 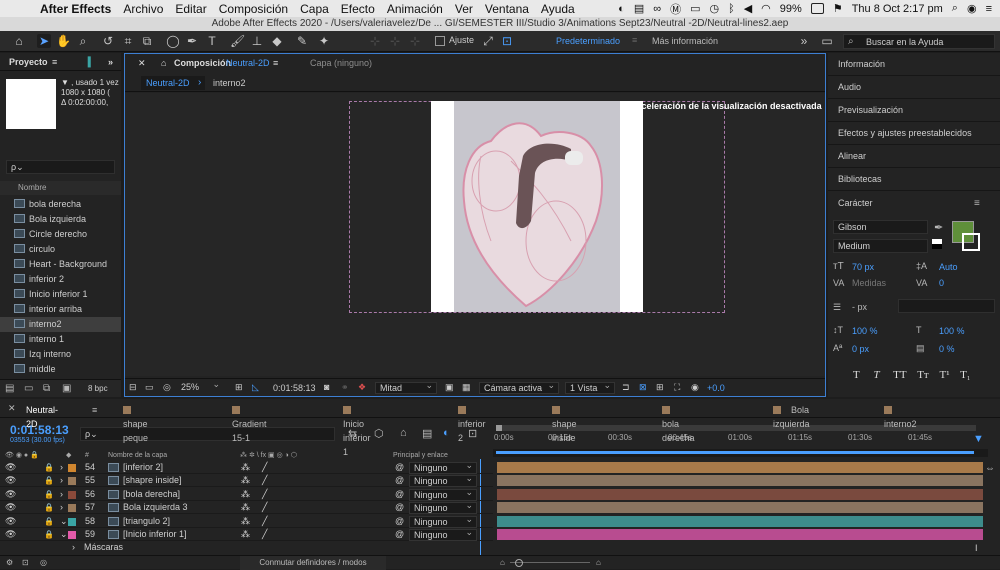 I want to click on menu-composicion: Composición, so click(x=253, y=9).